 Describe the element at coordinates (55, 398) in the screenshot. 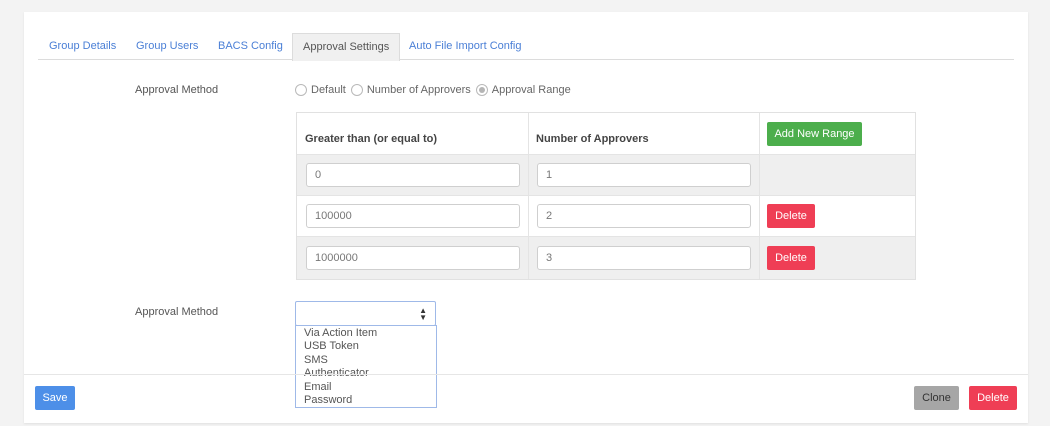

I see `save-button: Save` at that location.